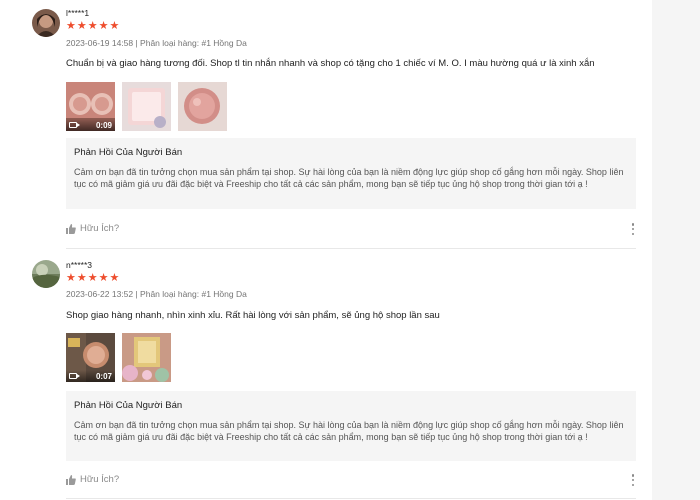 The width and height of the screenshot is (700, 500). I want to click on video-thumbnail: 0:09, so click(90, 106).